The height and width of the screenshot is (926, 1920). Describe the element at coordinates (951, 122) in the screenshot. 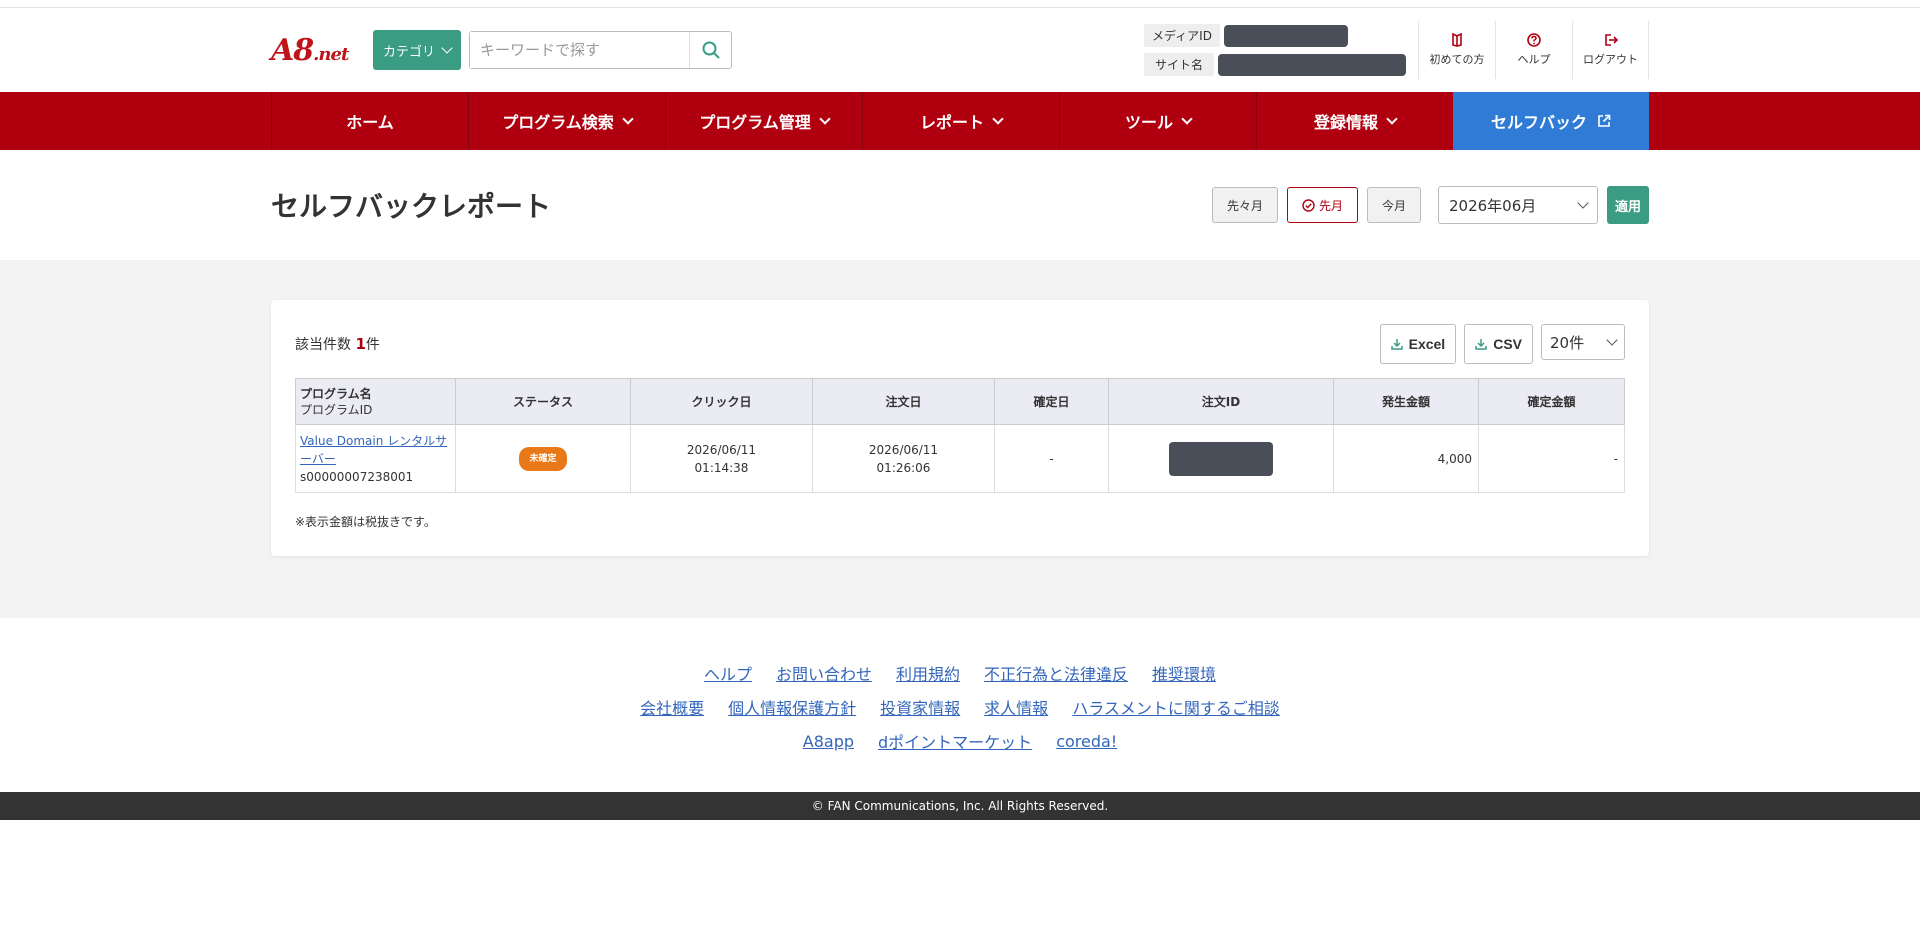

I see `nav-report-label: レポート` at that location.